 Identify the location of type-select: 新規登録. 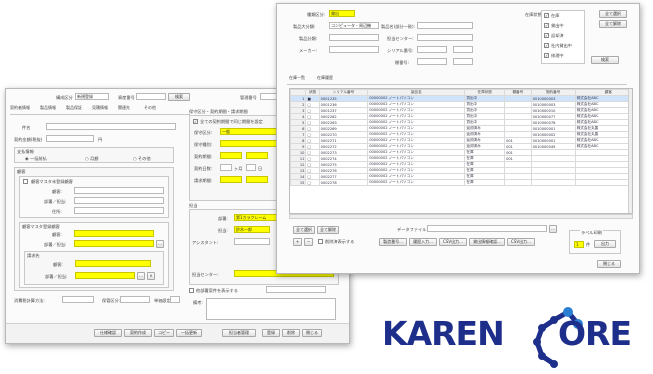
(92, 96).